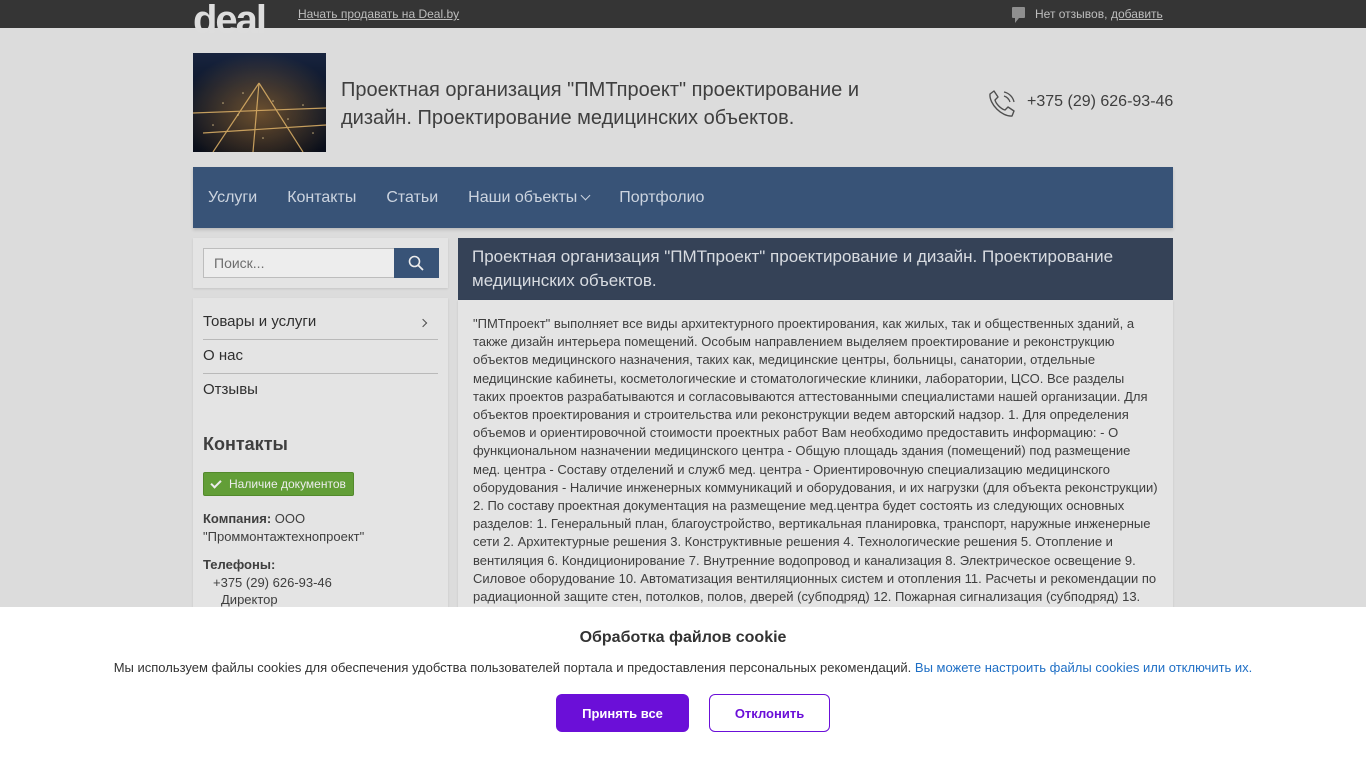  I want to click on accept-all-button: Принять все, so click(622, 713).